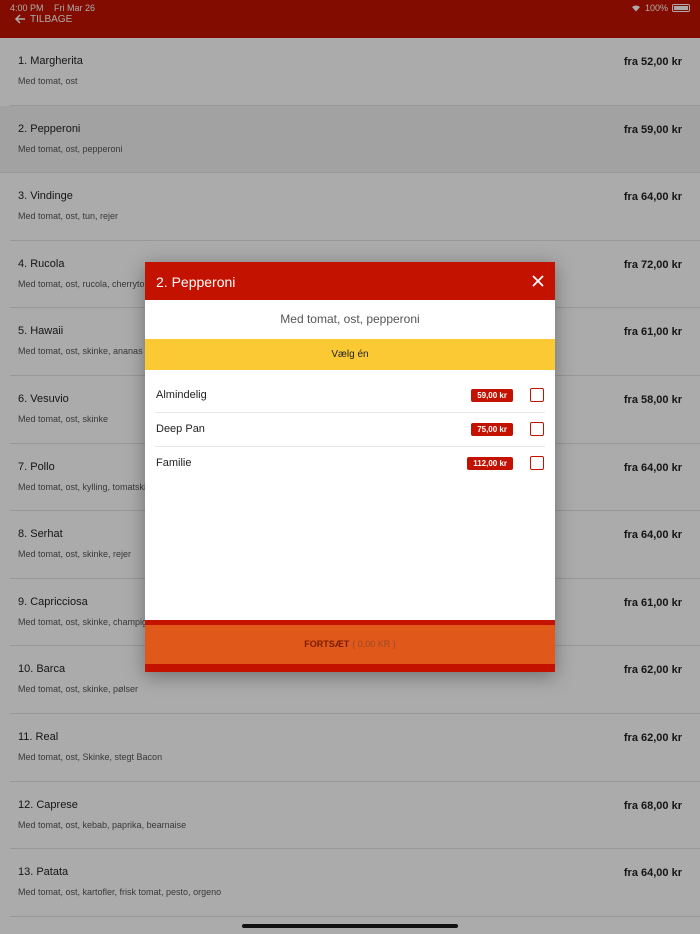 Image resolution: width=700 pixels, height=934 pixels. What do you see at coordinates (350, 430) in the screenshot?
I see `option-row: Deep Pan 75,00 kr` at bounding box center [350, 430].